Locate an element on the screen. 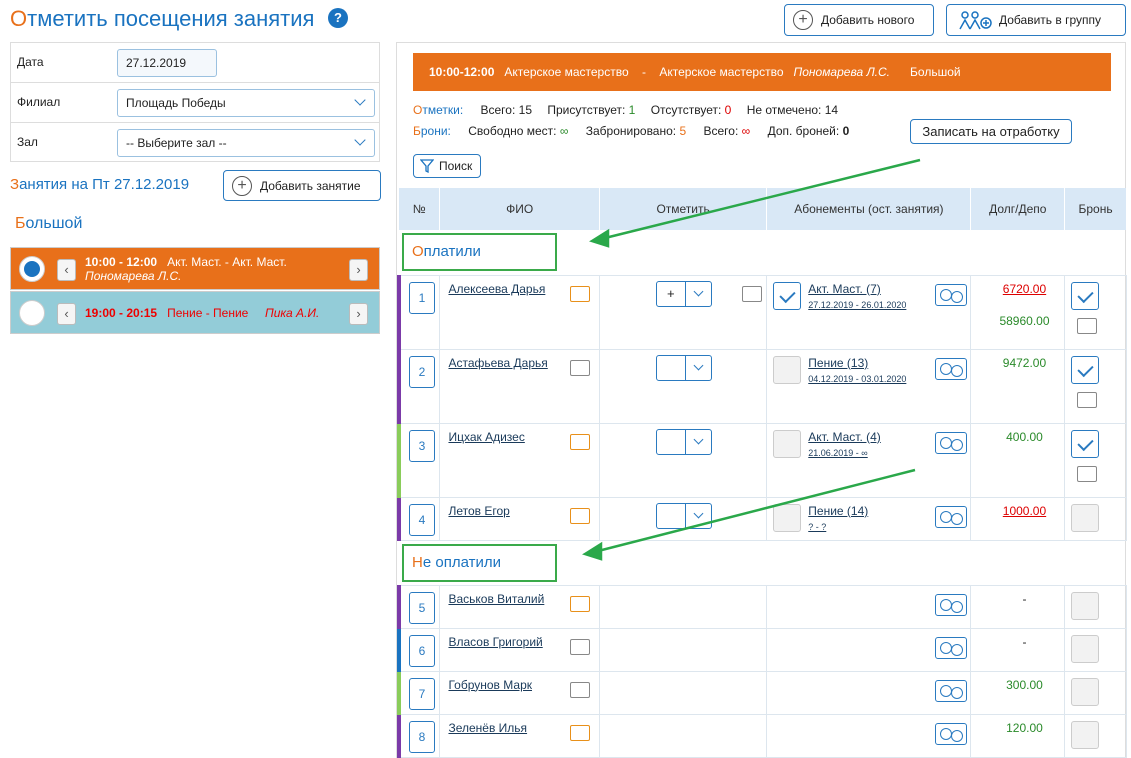 The image size is (1131, 758). row-number: 7 is located at coordinates (422, 693).